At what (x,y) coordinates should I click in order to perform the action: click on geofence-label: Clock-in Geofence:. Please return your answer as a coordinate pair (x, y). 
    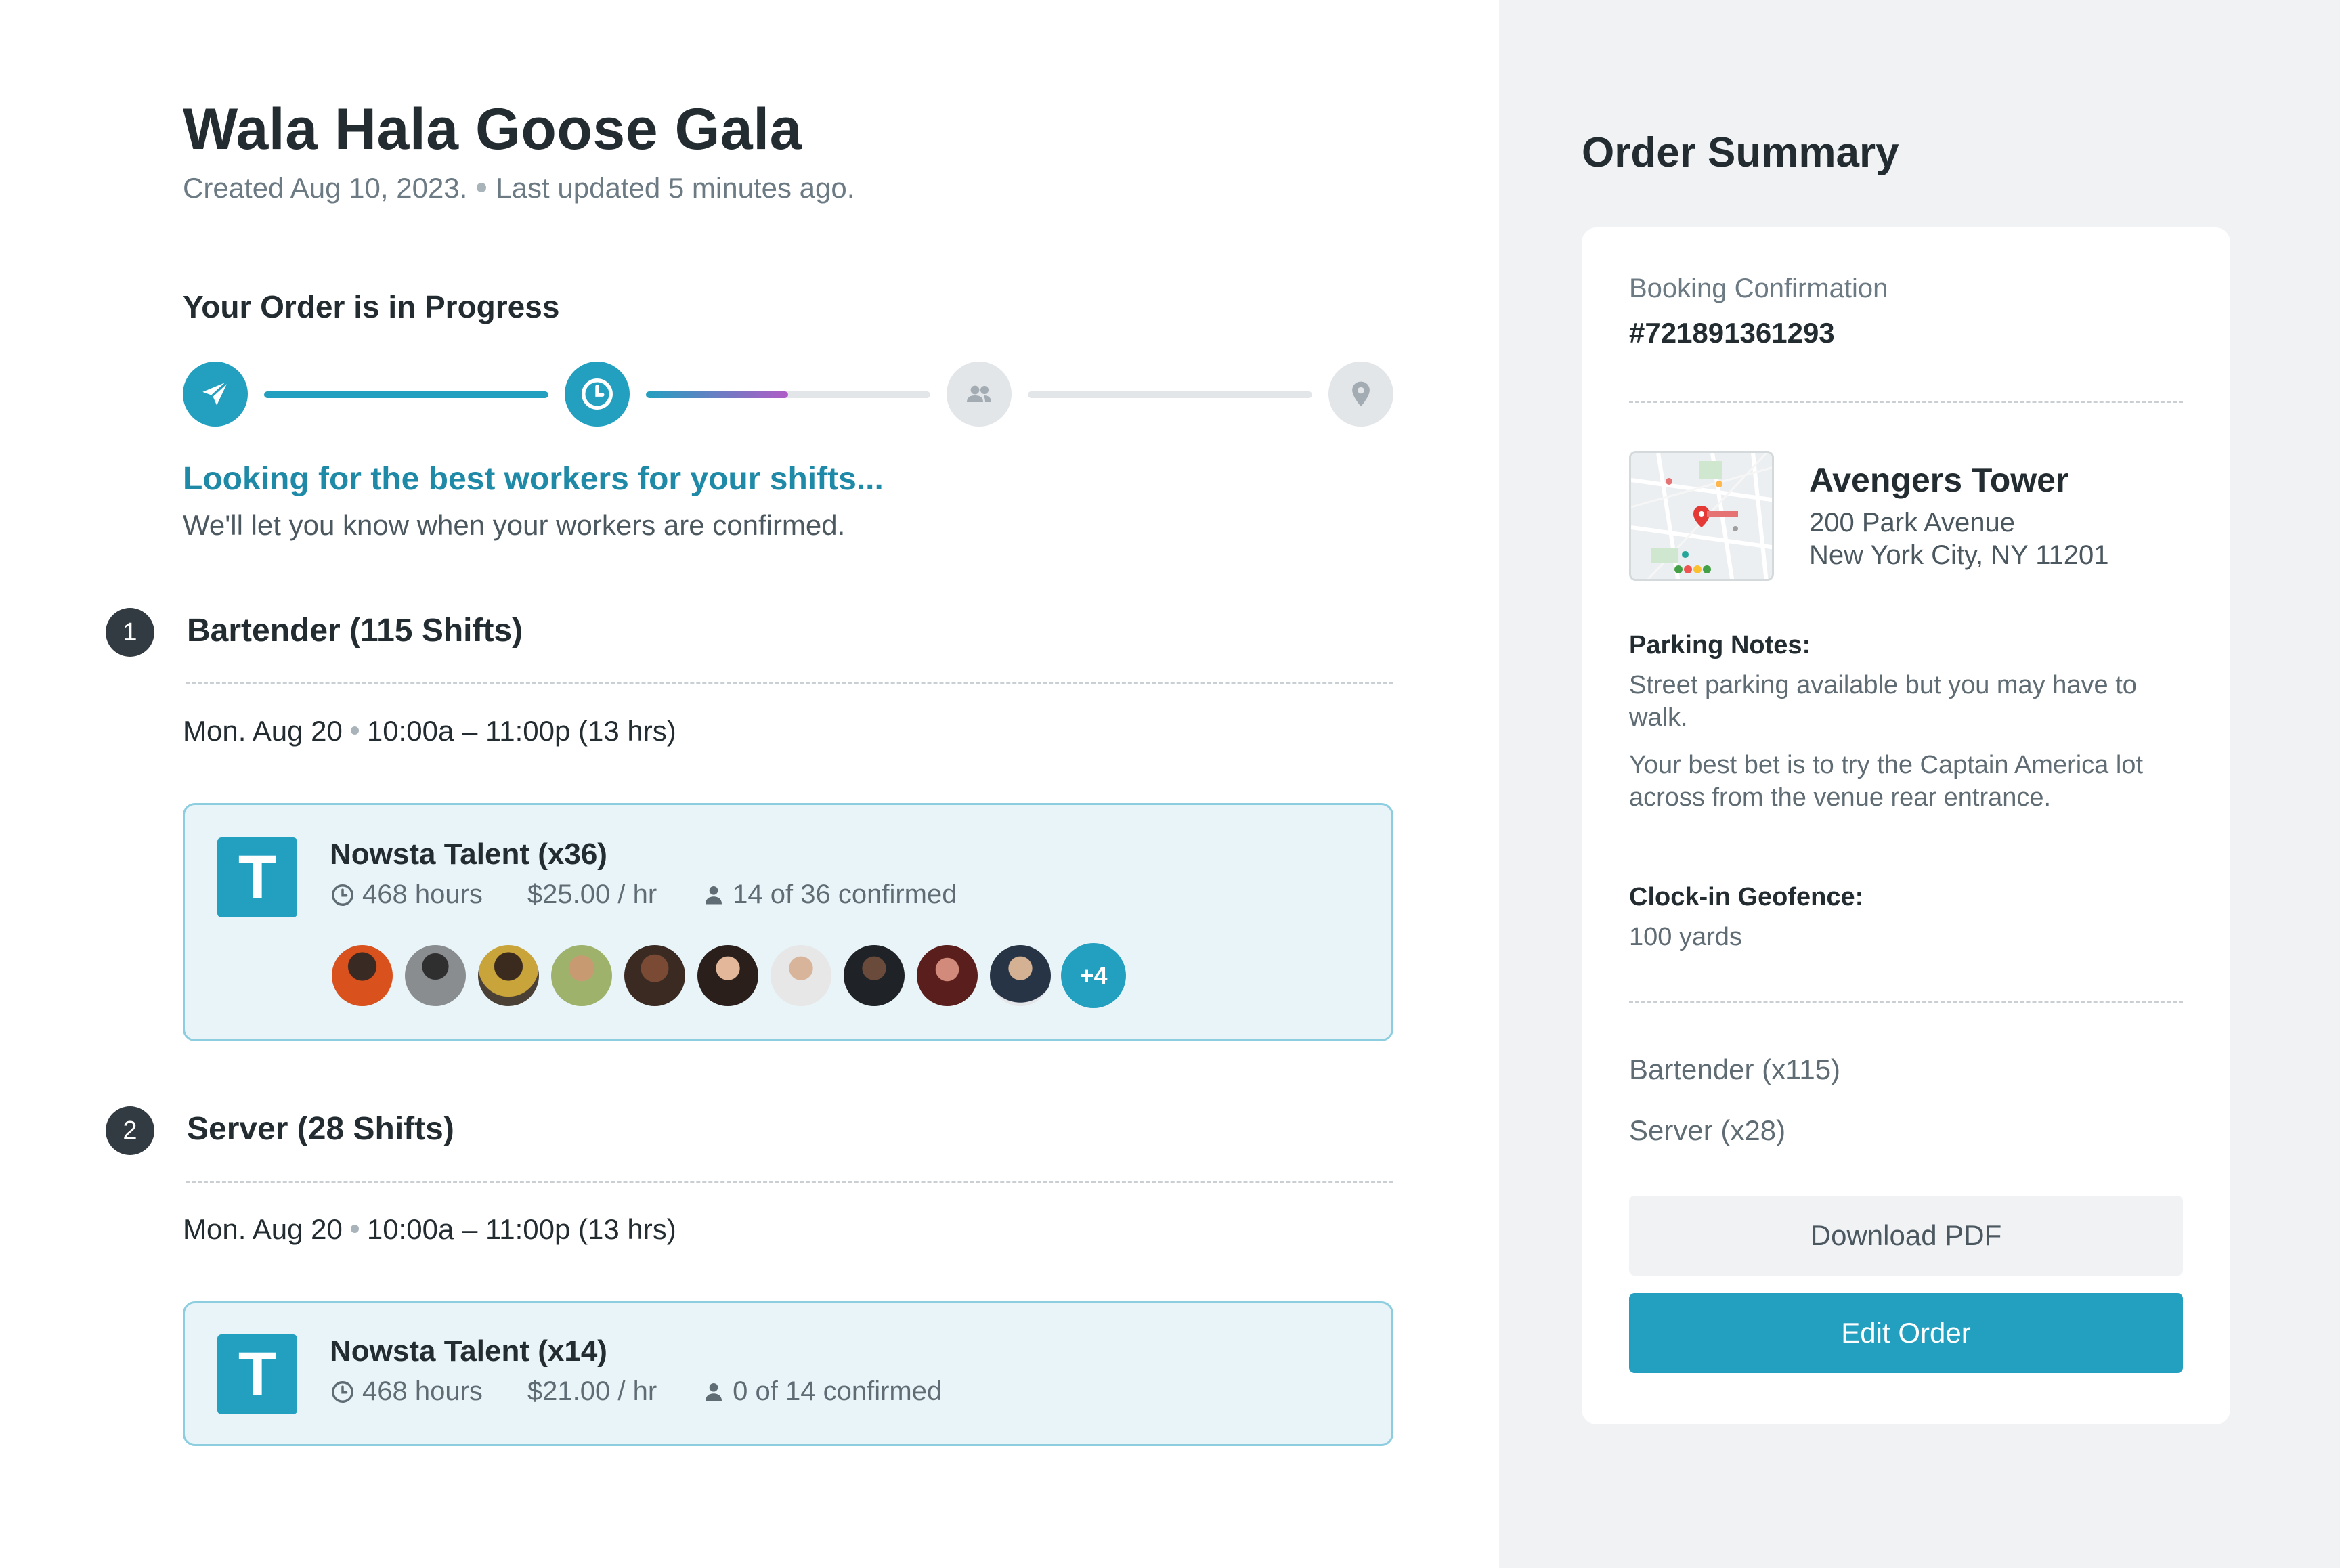
    Looking at the image, I should click on (1747, 897).